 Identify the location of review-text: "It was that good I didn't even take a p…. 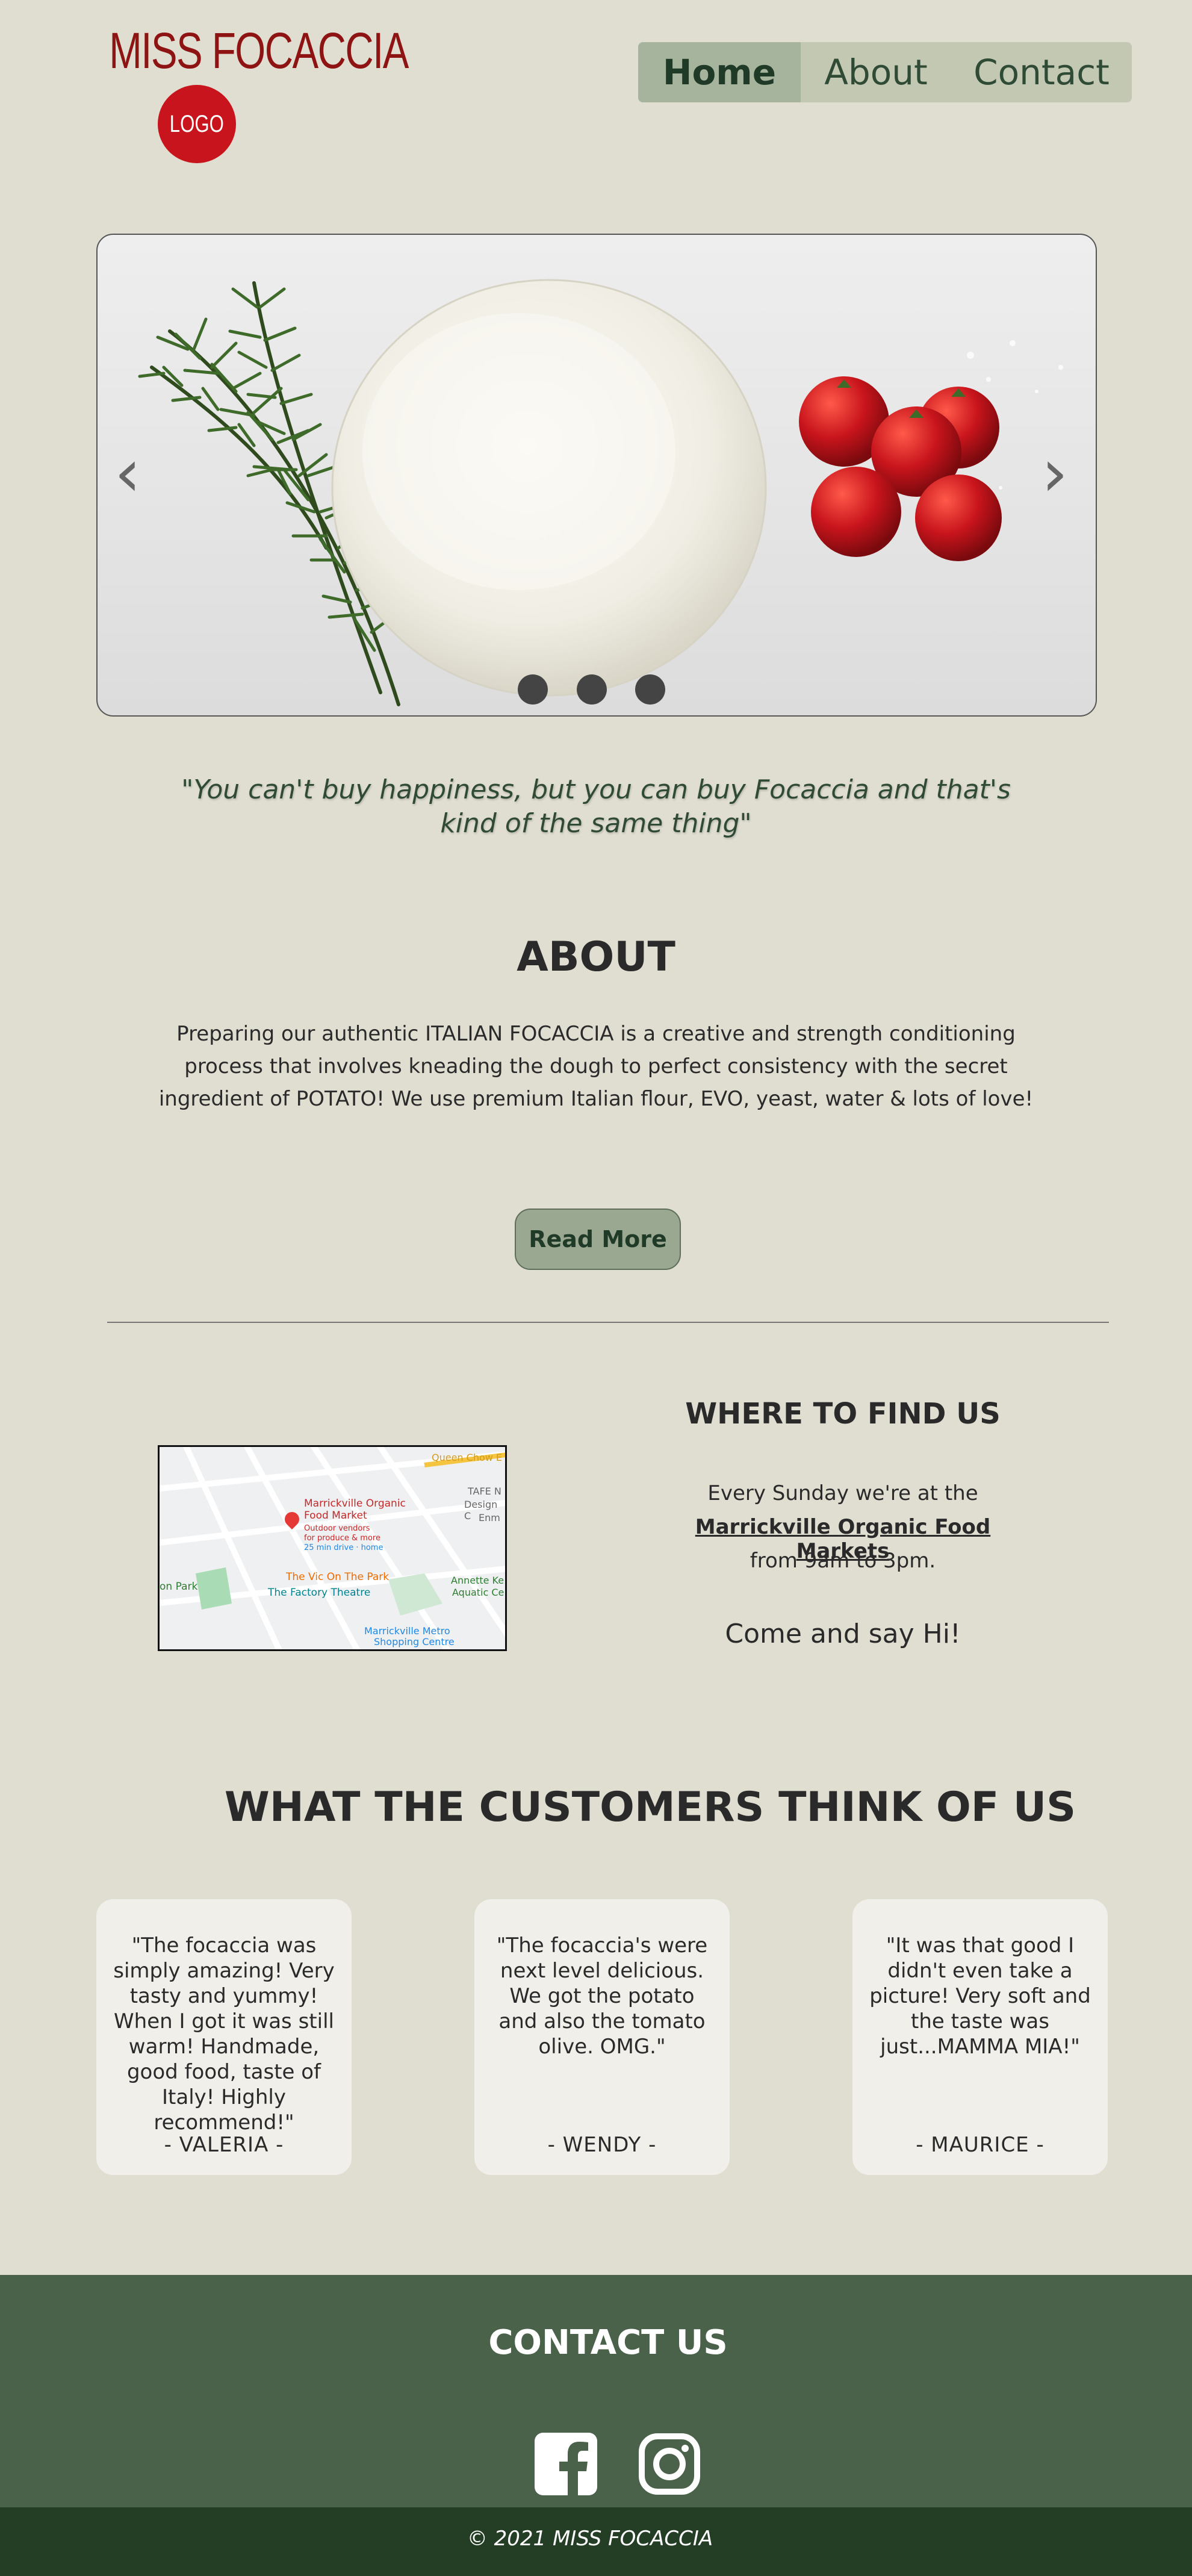
(980, 1997).